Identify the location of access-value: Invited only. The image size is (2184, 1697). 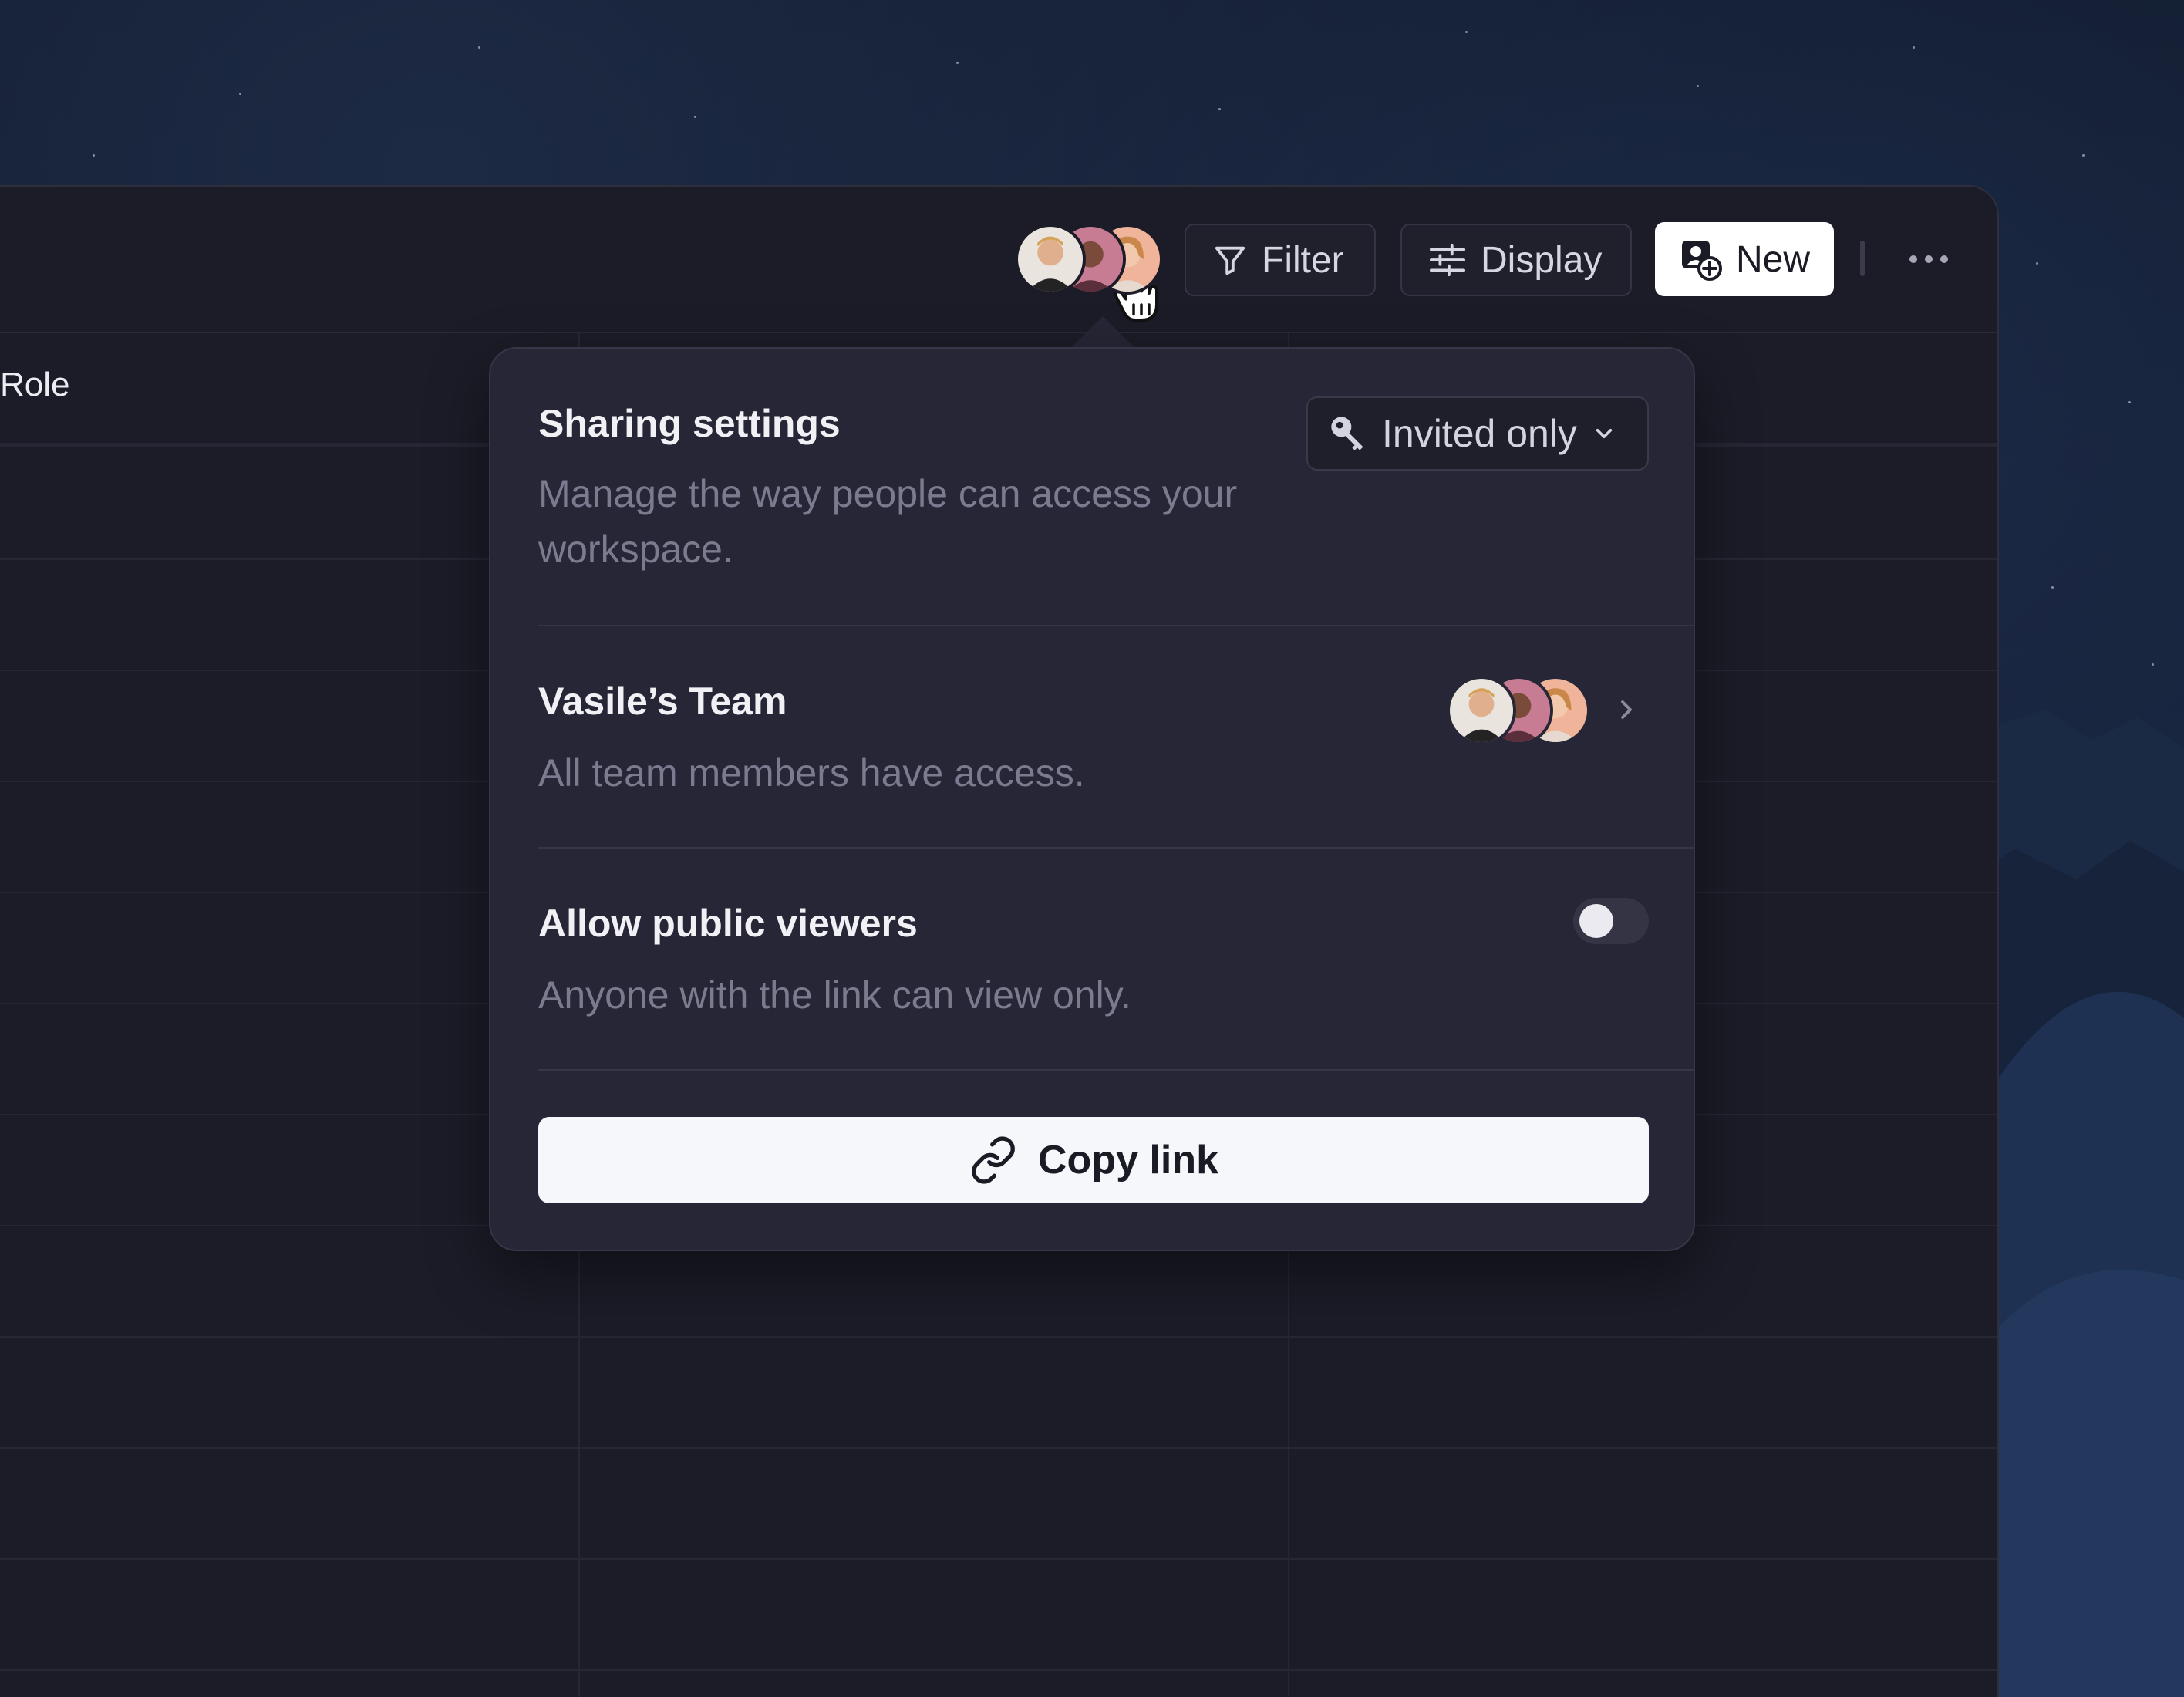
(1480, 434).